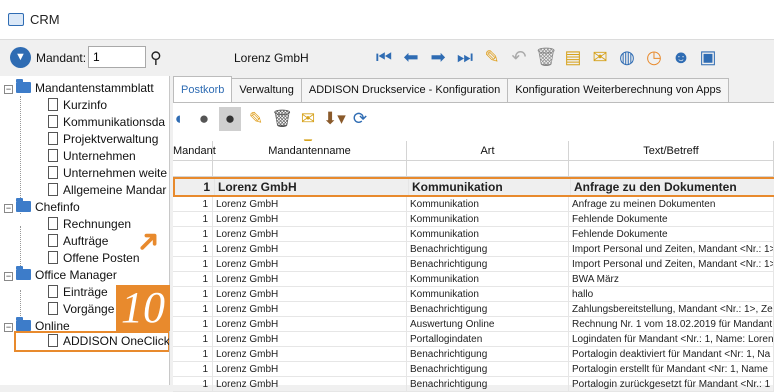 This screenshot has height=392, width=774. I want to click on tree-item-addison-oneclick: ADDISON OneClick, so click(108, 341).